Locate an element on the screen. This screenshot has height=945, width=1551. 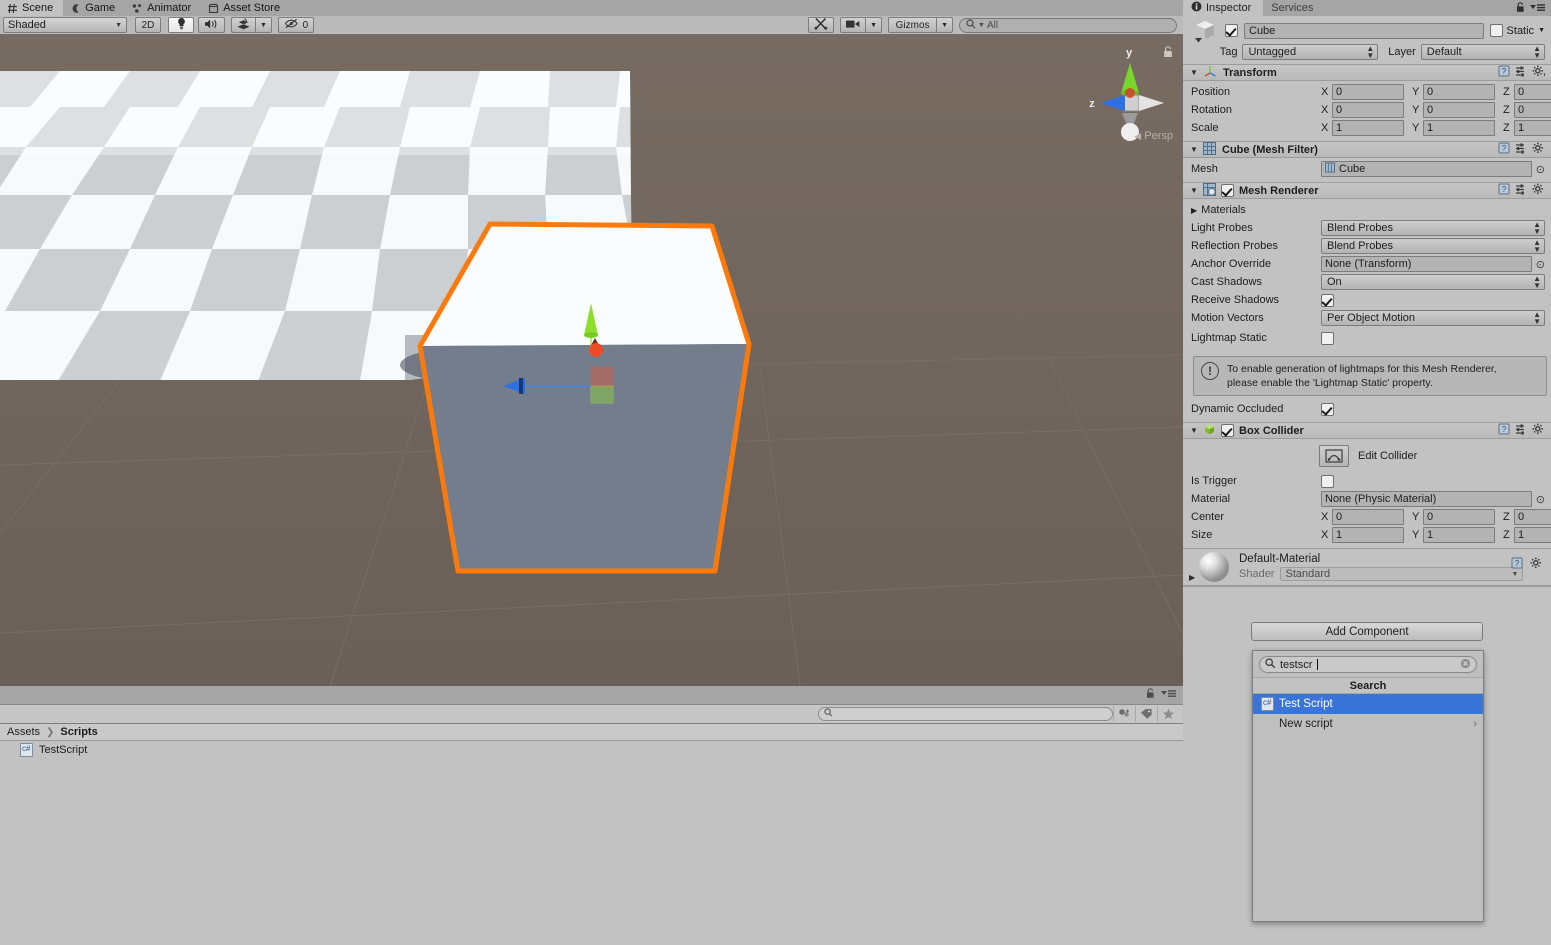
component-search-input: testscr is located at coordinates (1368, 664).